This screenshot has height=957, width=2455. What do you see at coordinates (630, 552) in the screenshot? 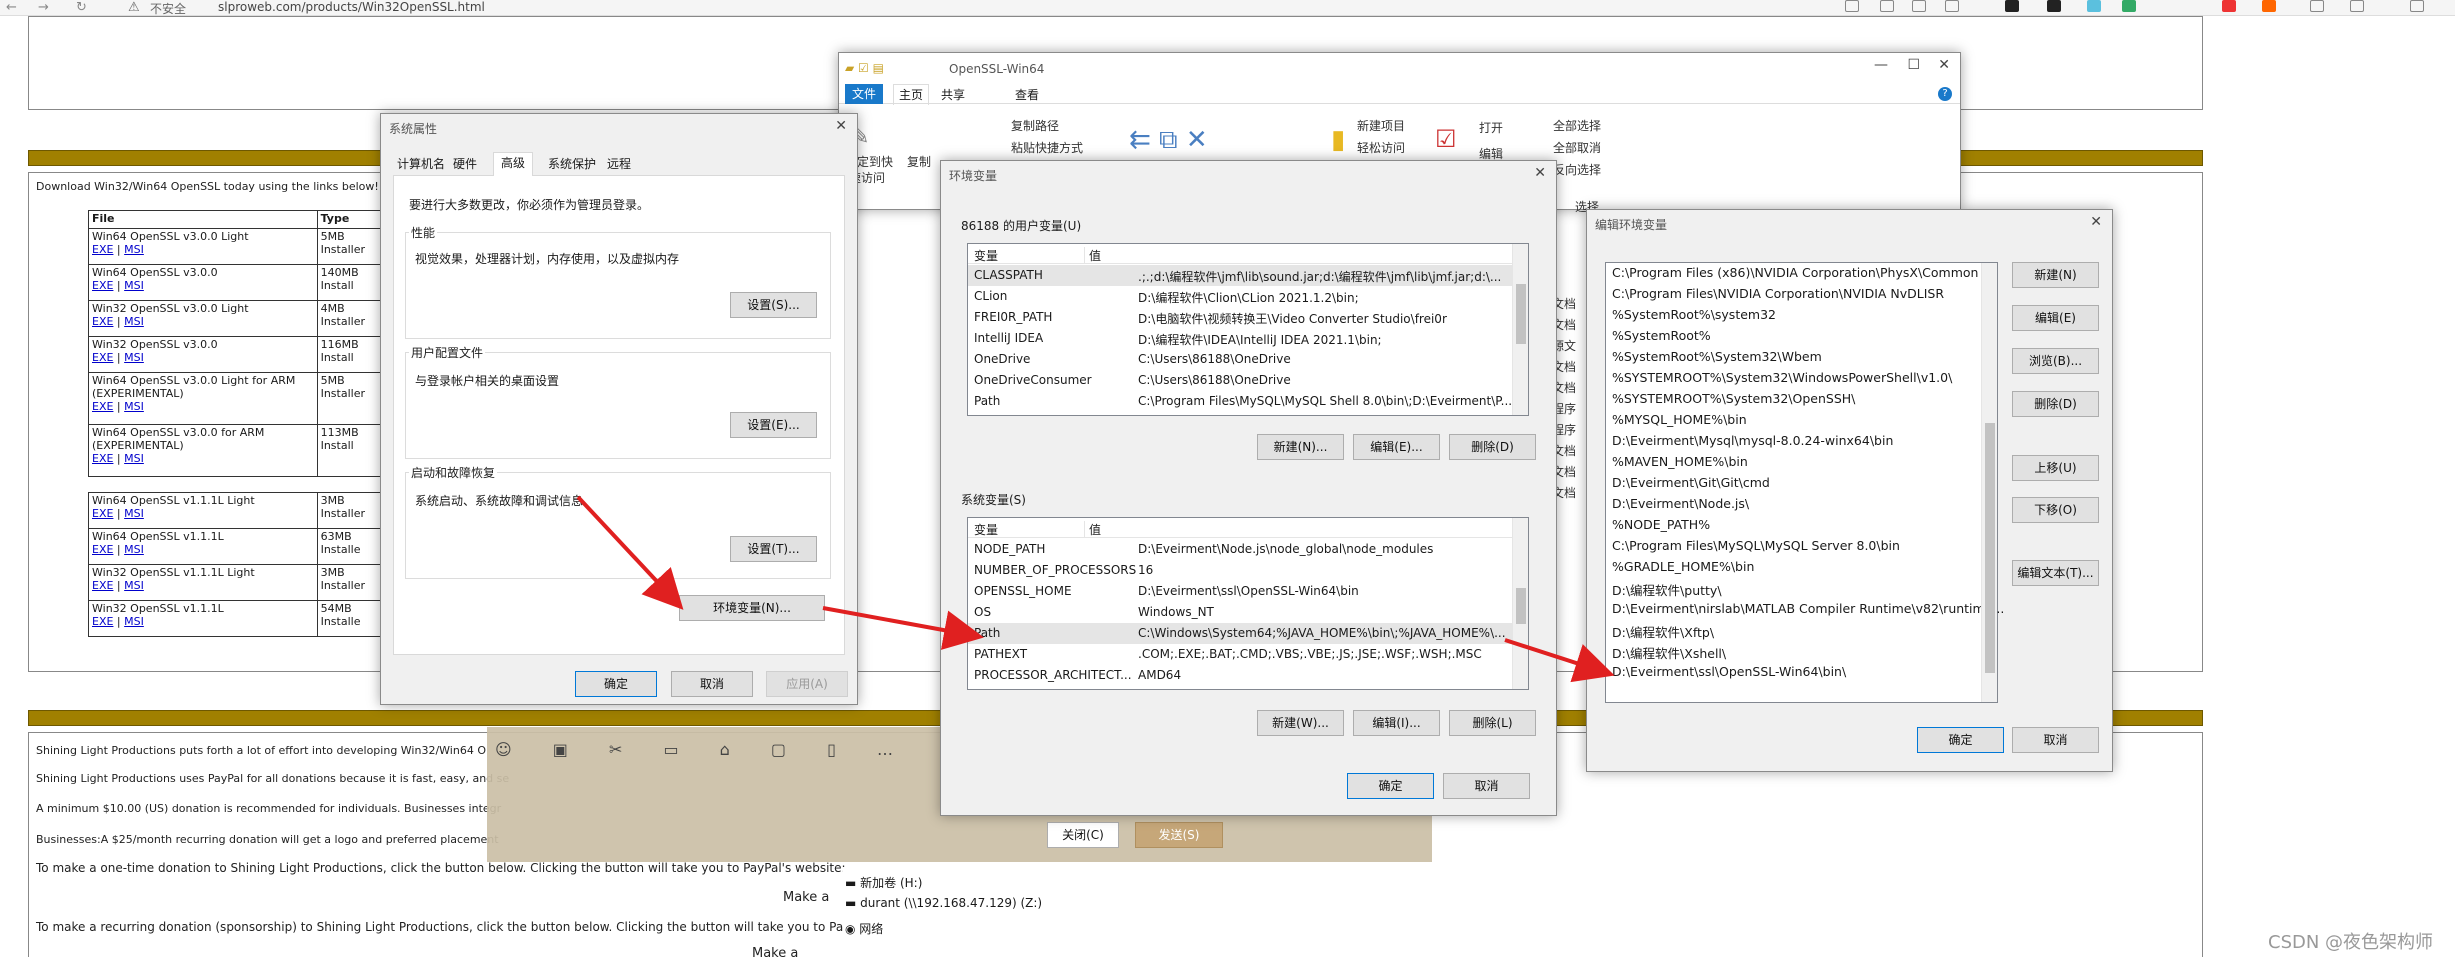
I see `arrow-to-env-button` at bounding box center [630, 552].